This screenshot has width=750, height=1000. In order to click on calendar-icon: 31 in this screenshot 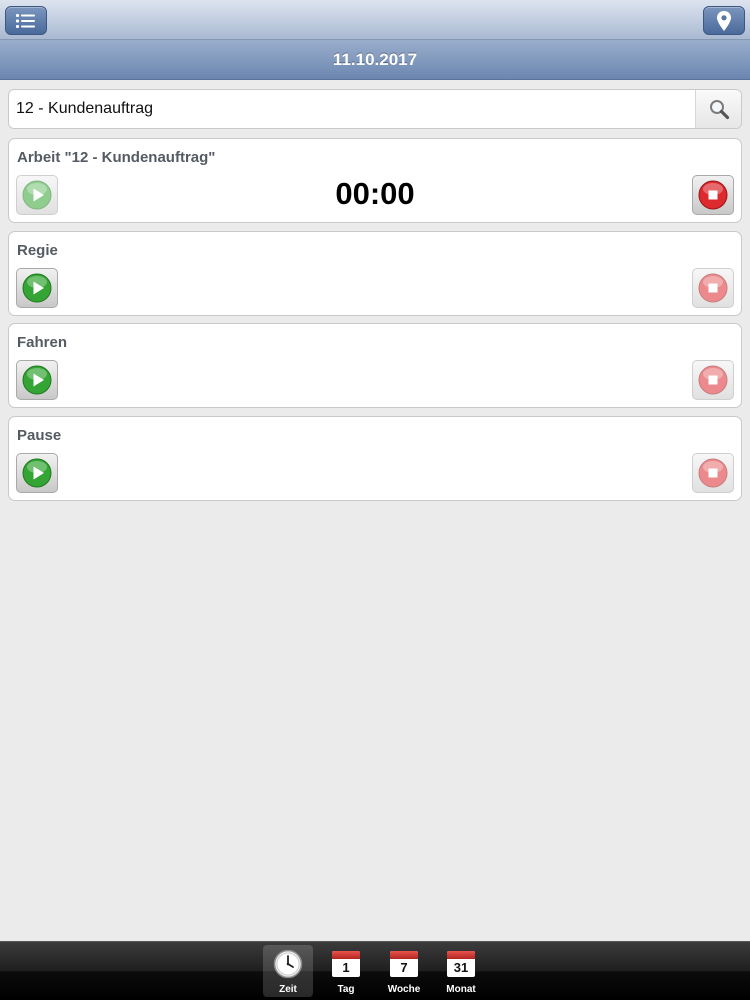, I will do `click(461, 964)`.